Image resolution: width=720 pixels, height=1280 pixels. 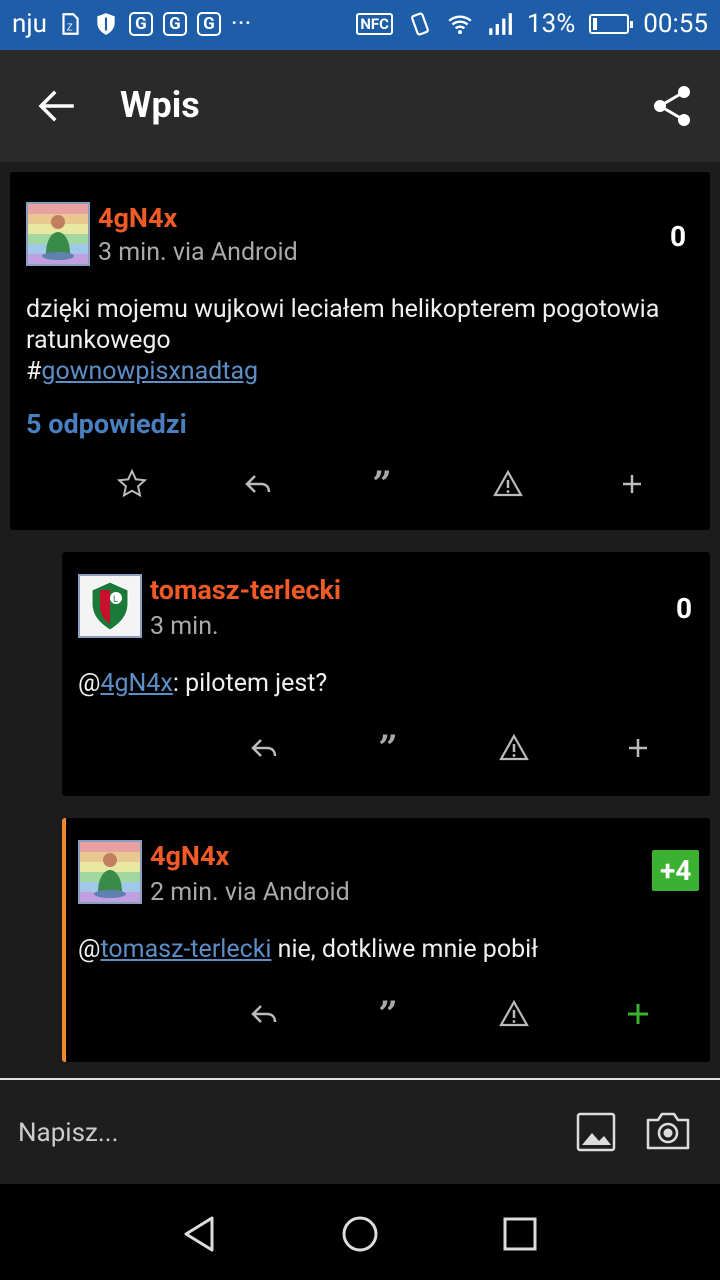 What do you see at coordinates (185, 949) in the screenshot?
I see `mention-link: tomasz-terlecki` at bounding box center [185, 949].